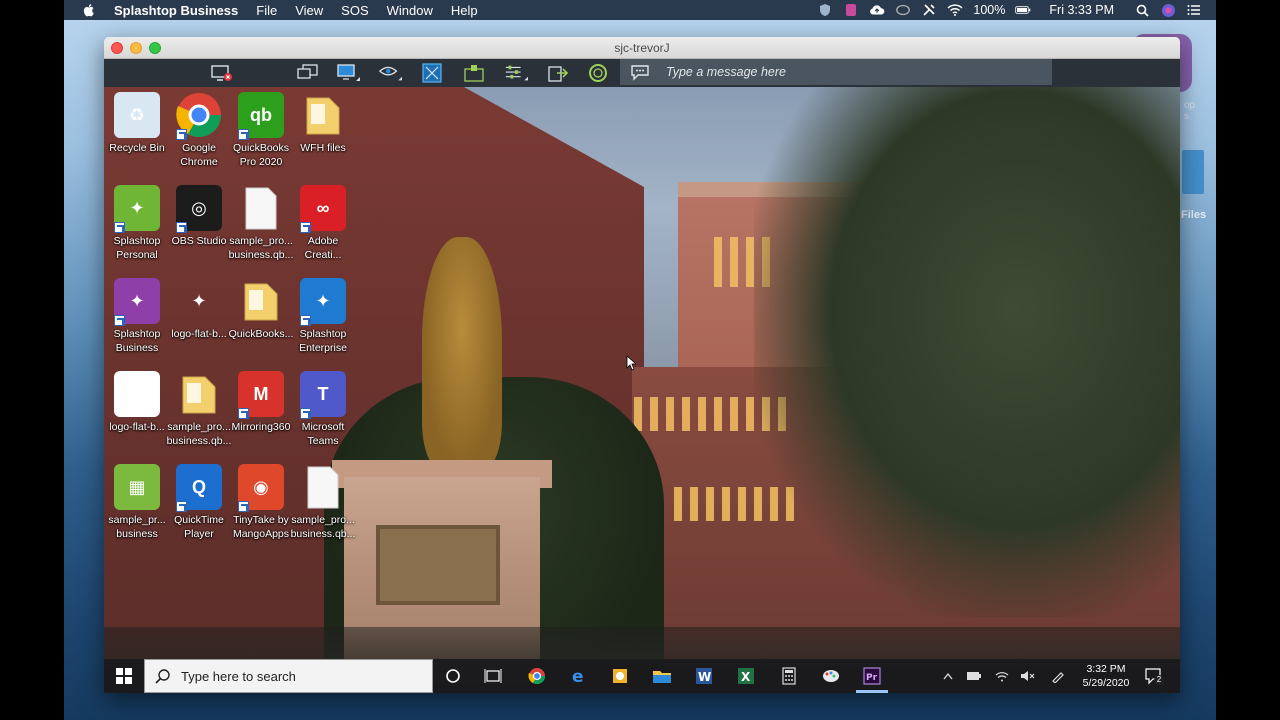  Describe the element at coordinates (199, 216) in the screenshot. I see `desktop-icon: ◎ OBS Studio` at that location.